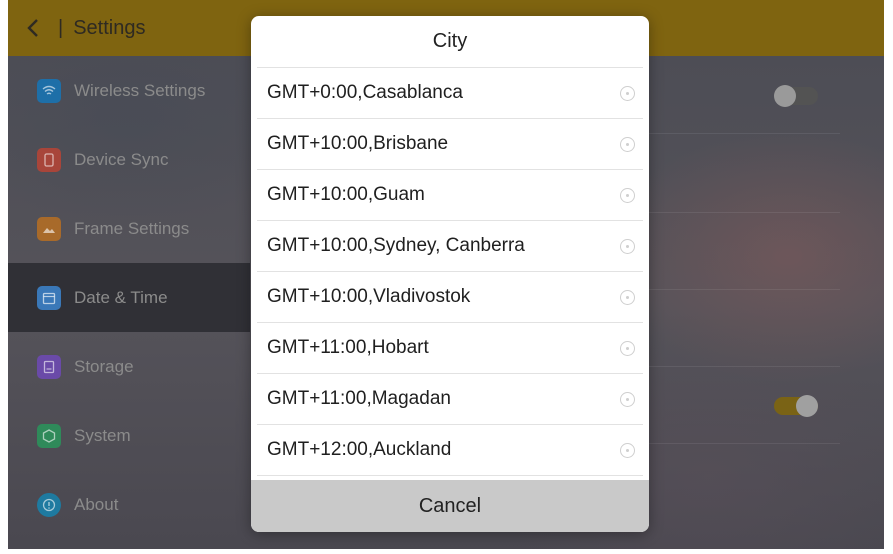 The width and height of the screenshot is (893, 554). Describe the element at coordinates (49, 228) in the screenshot. I see `image-icon` at that location.